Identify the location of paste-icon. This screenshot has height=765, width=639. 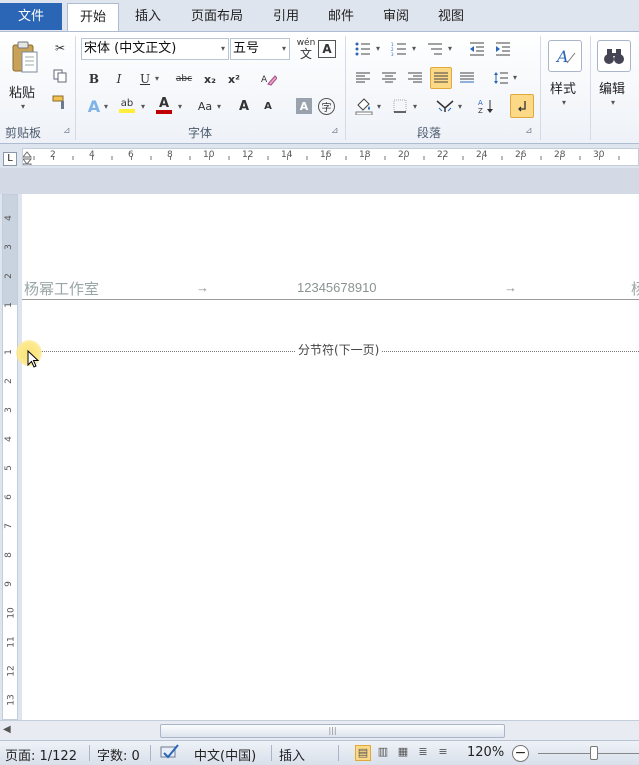
(25, 58).